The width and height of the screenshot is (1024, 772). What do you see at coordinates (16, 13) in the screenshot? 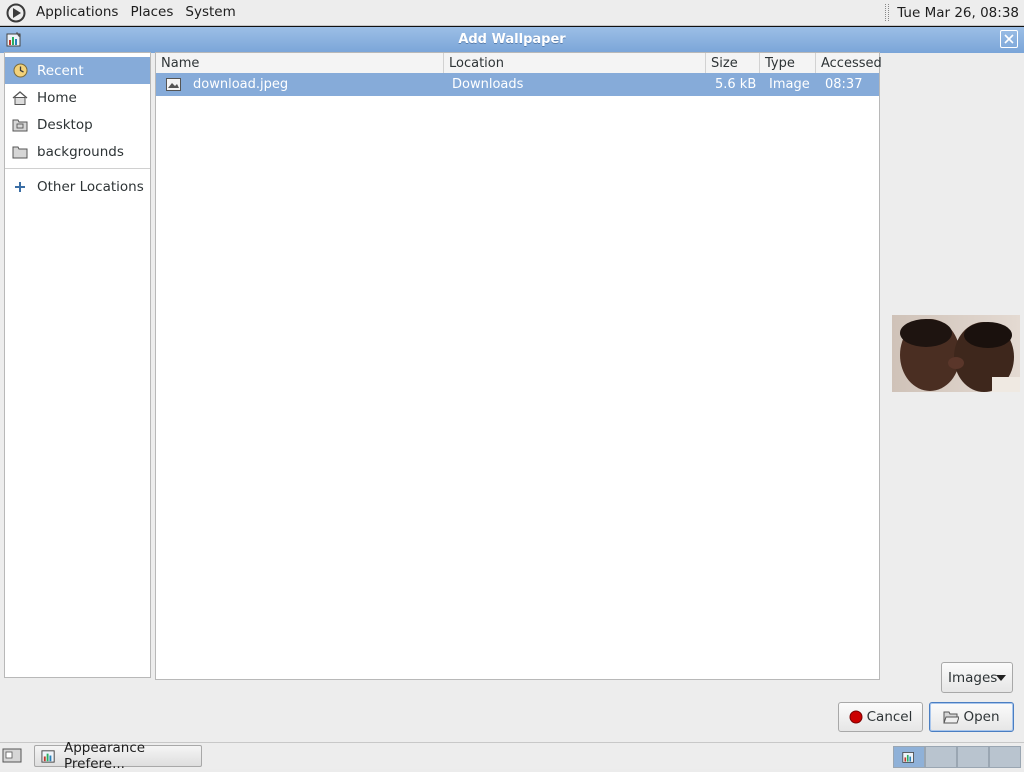
I see `distro-logo-icon` at bounding box center [16, 13].